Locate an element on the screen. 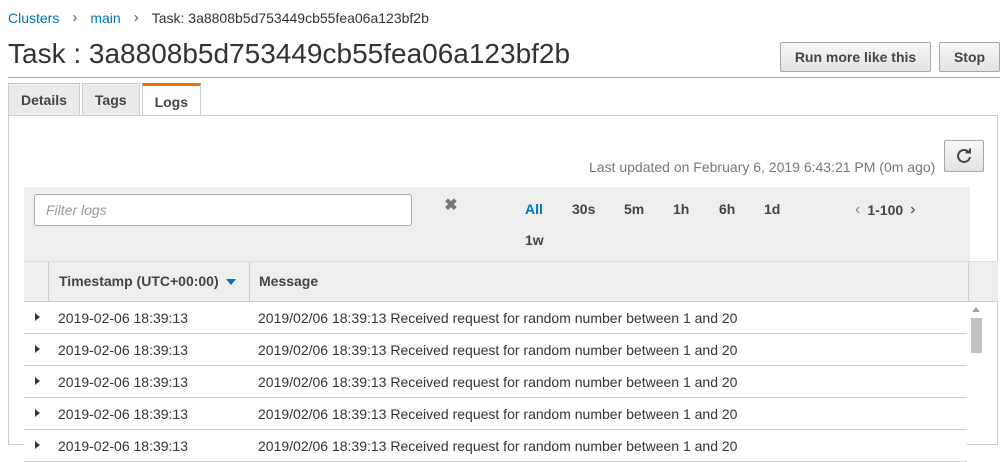  column-header-message: Message is located at coordinates (288, 281).